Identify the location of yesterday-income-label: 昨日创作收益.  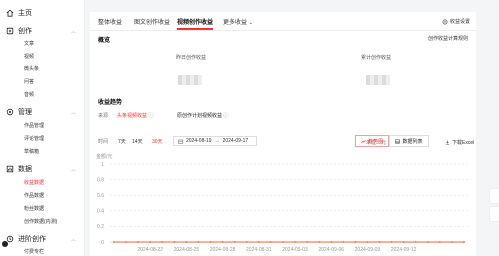
(191, 58).